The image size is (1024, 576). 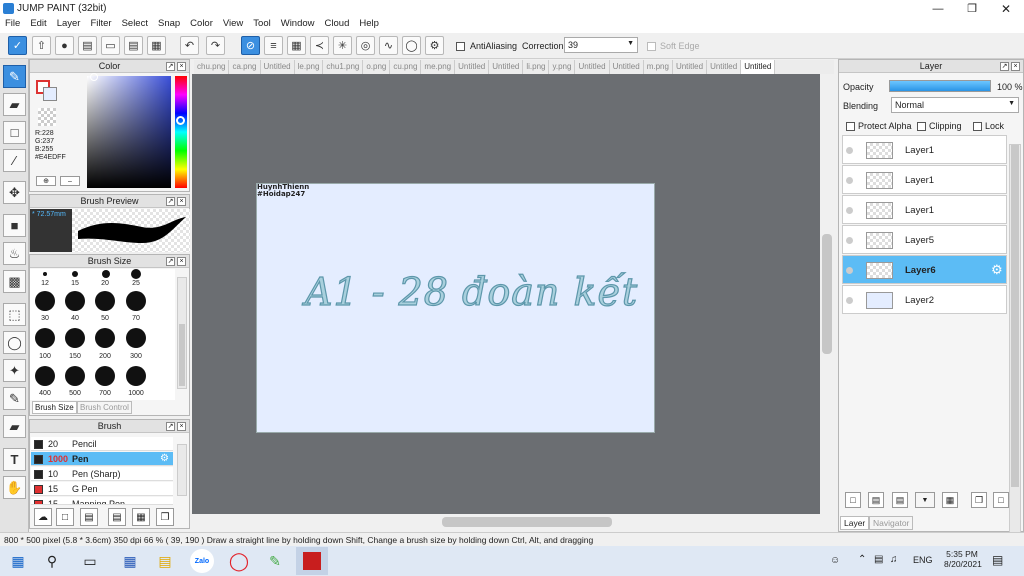 I want to click on layout-icon: ▦, so click(x=156, y=45).